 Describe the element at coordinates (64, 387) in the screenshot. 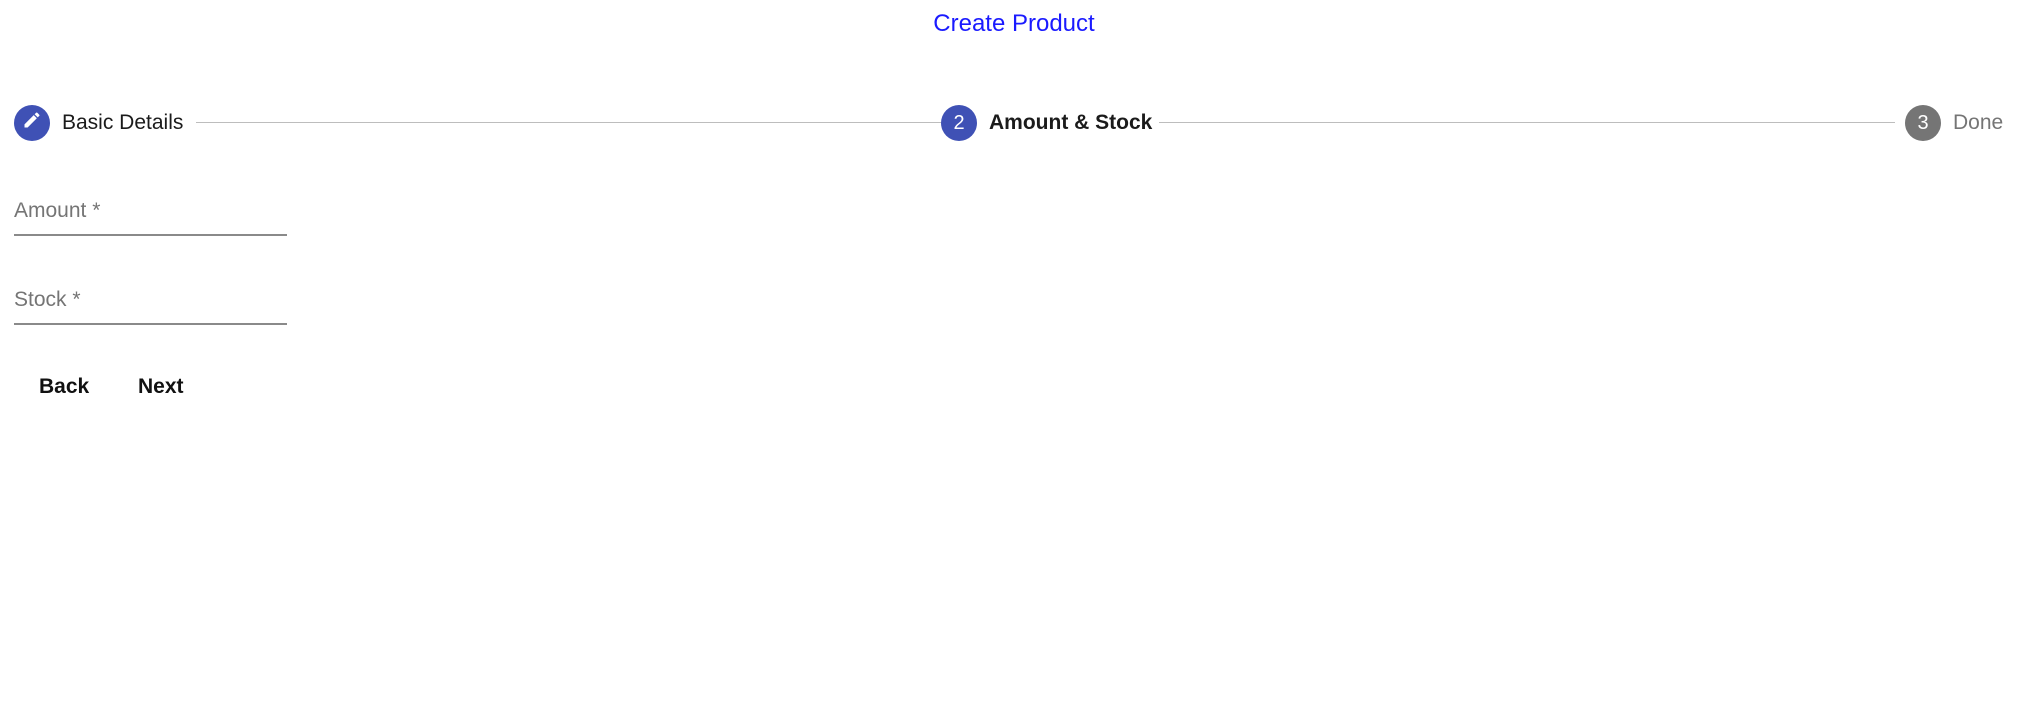

I see `back-button: Back` at that location.